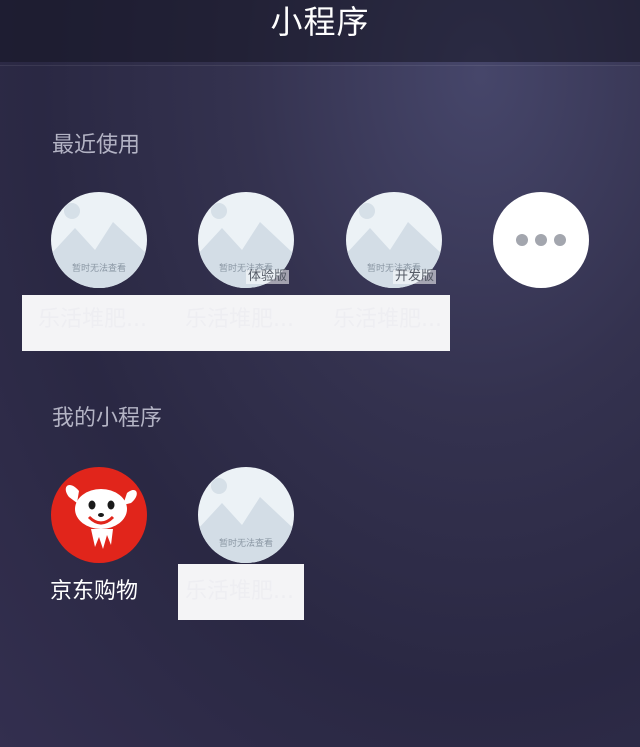  What do you see at coordinates (541, 240) in the screenshot?
I see `more-button` at bounding box center [541, 240].